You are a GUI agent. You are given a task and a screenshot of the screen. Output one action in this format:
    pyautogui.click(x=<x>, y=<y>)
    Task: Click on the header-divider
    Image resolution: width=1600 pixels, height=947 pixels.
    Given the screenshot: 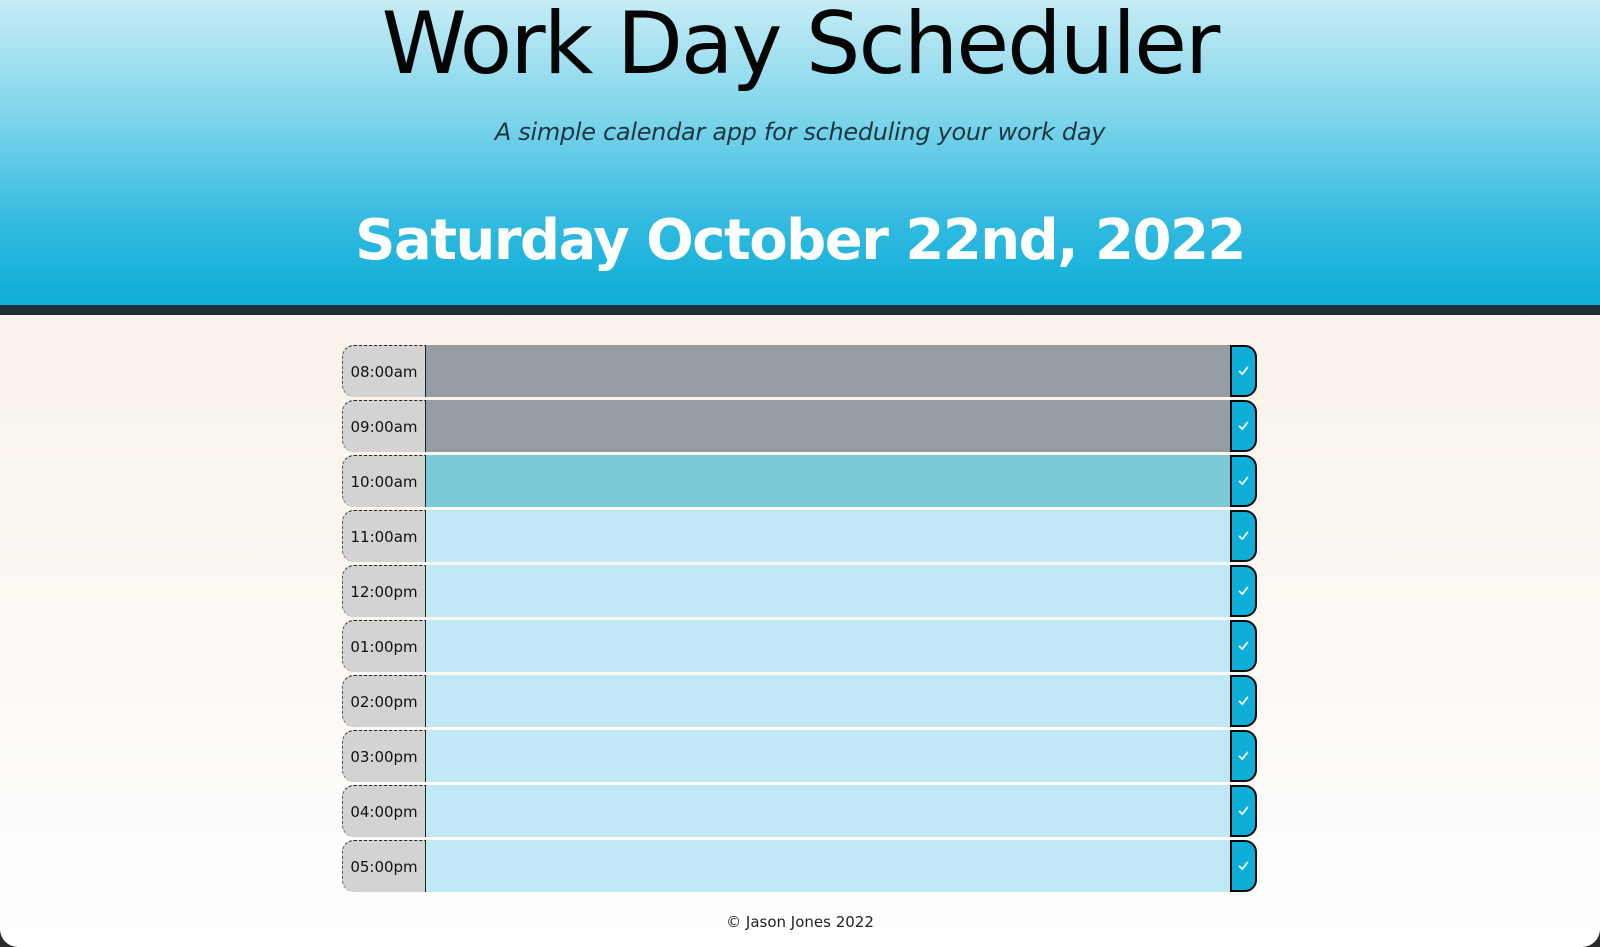 What is the action you would take?
    pyautogui.click(x=800, y=310)
    